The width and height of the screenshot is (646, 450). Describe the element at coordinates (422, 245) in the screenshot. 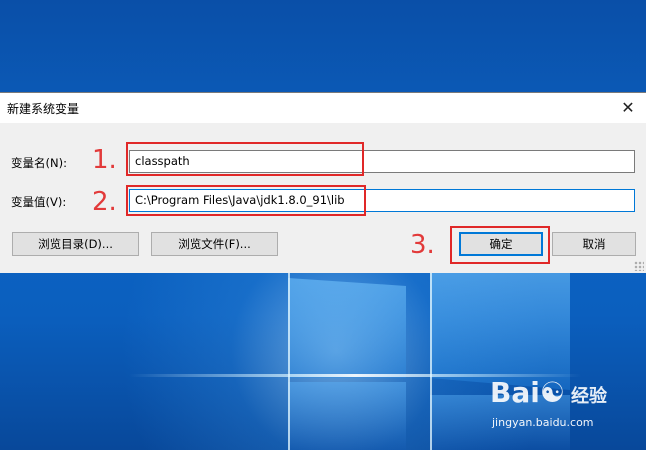

I see `annotation-step3-number: 3.` at that location.